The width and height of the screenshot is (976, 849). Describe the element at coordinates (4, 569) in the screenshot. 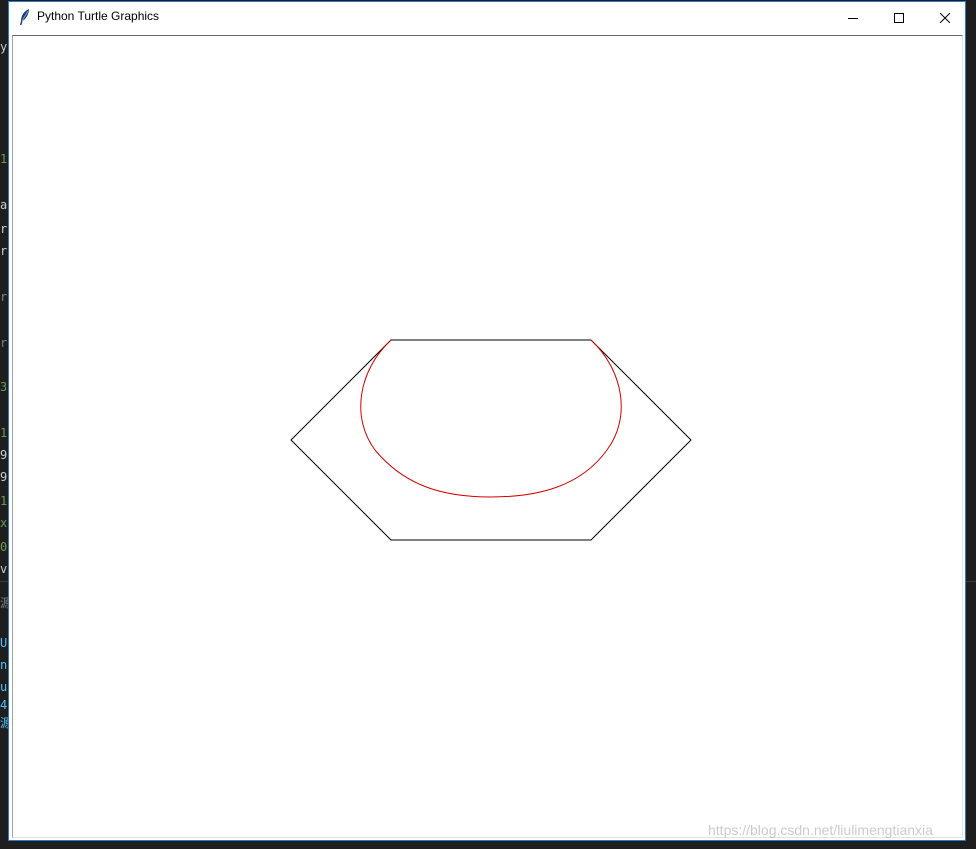

I see `editor-glyph: v` at that location.